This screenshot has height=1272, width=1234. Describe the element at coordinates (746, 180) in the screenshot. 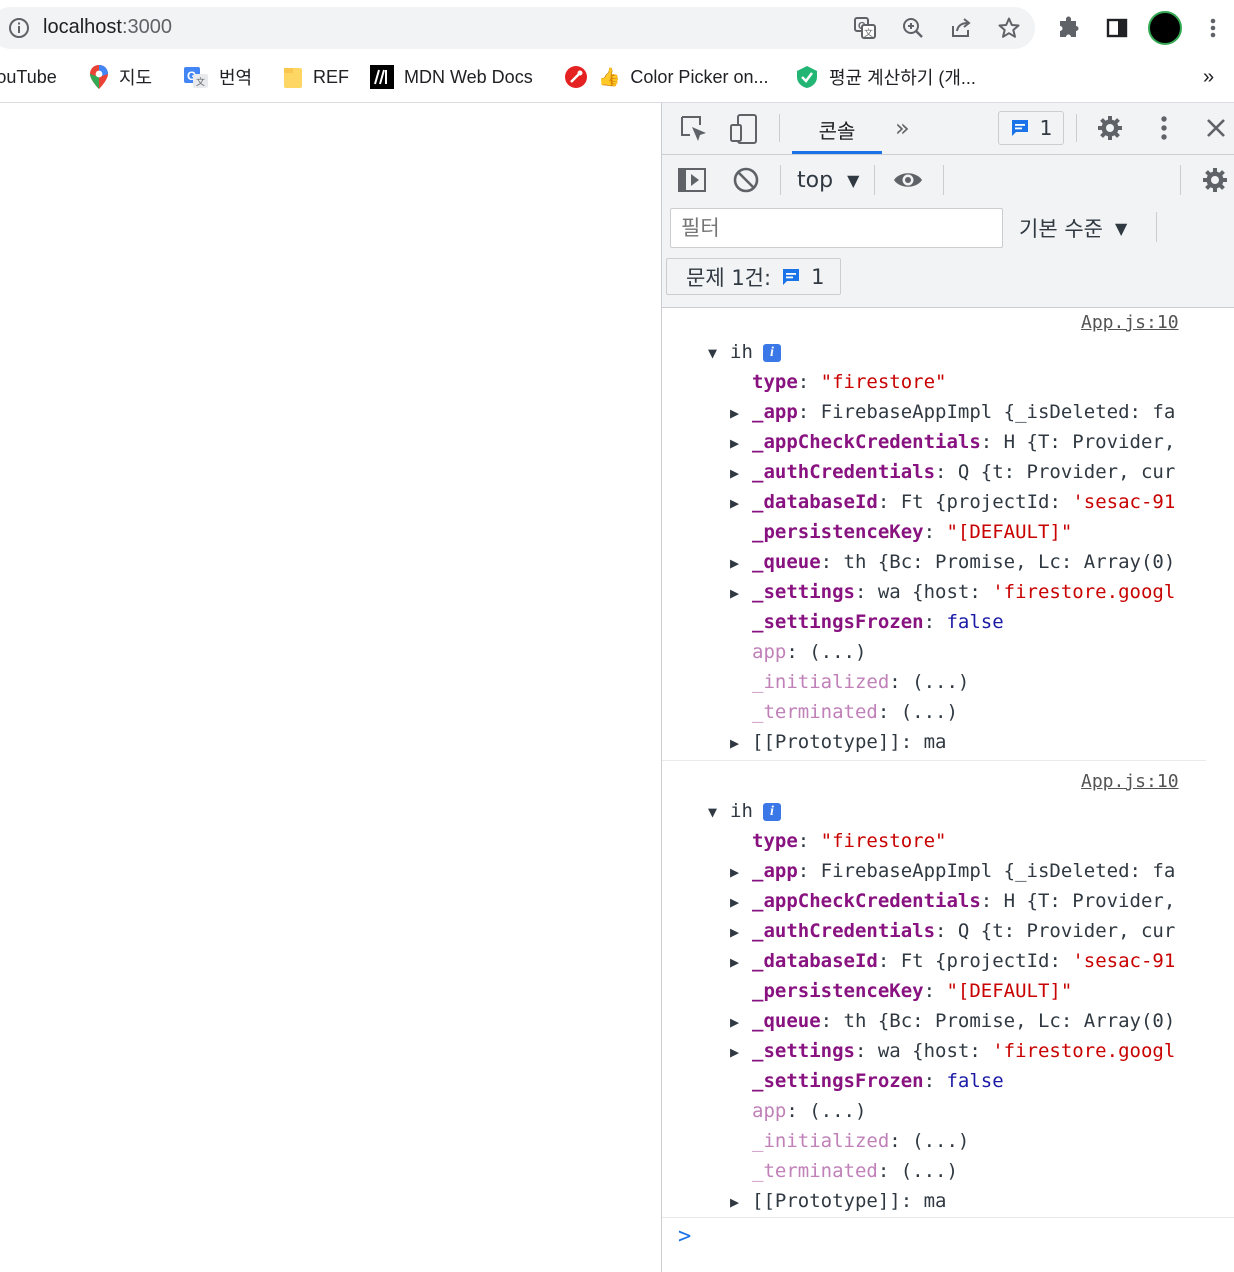

I see `clear-console-icon` at that location.